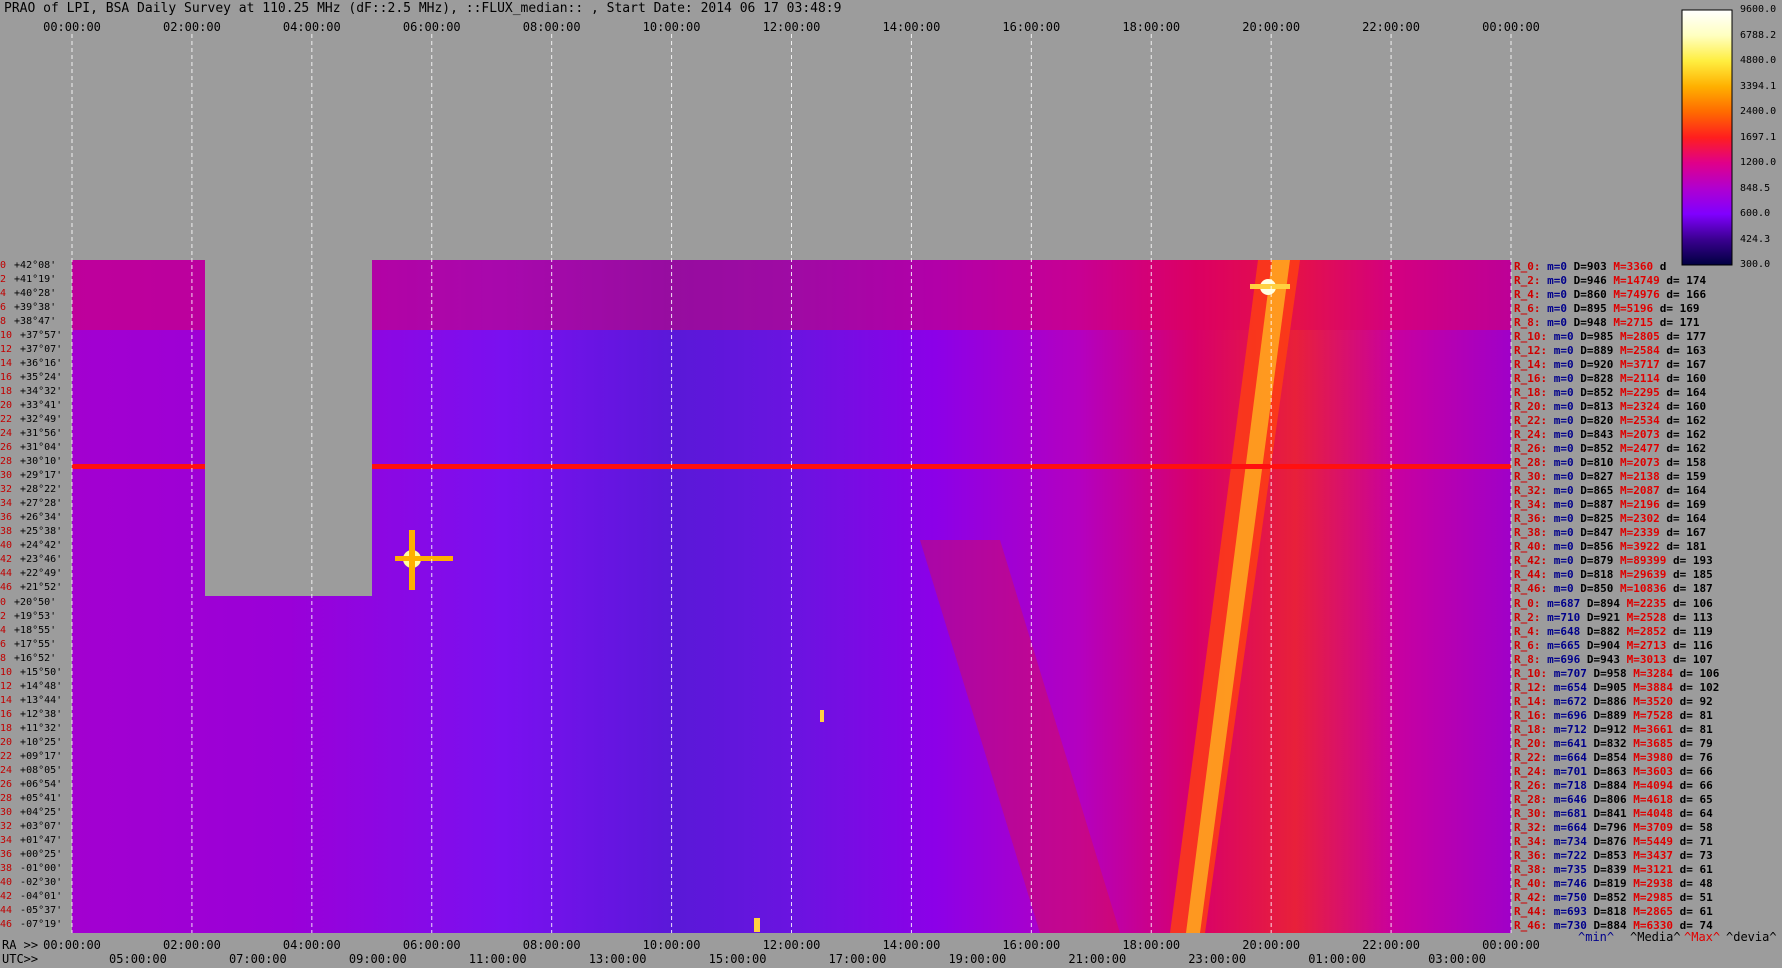 The image size is (1782, 968). I want to click on row-stat-r: R_2:, so click(1531, 617).